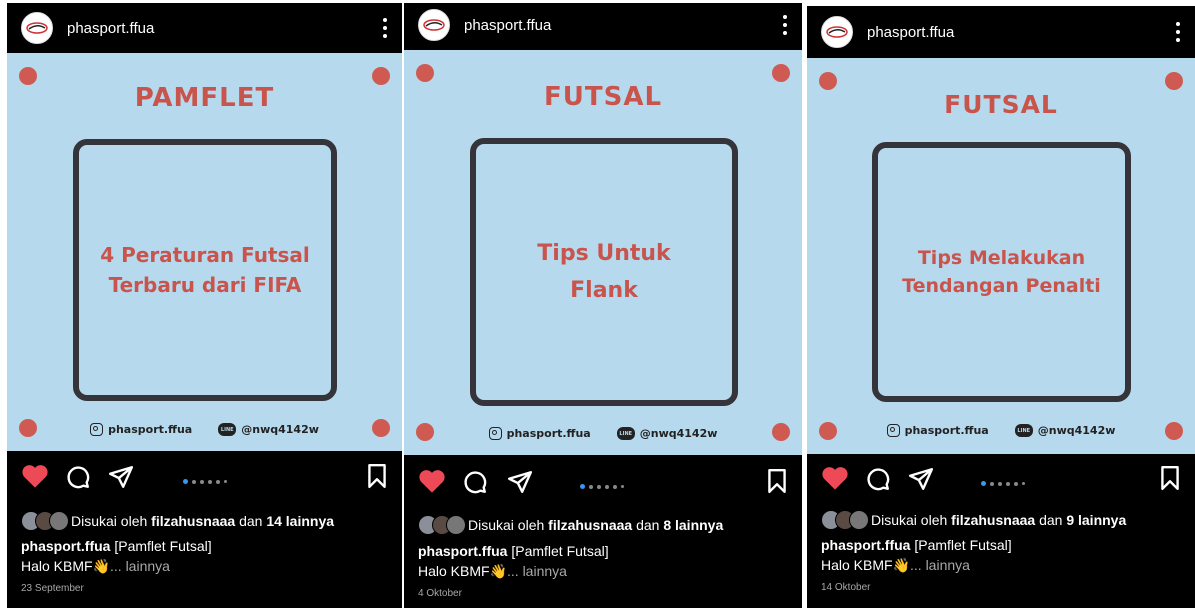  I want to click on frame-line-1: Tips Melakukan, so click(1001, 257).